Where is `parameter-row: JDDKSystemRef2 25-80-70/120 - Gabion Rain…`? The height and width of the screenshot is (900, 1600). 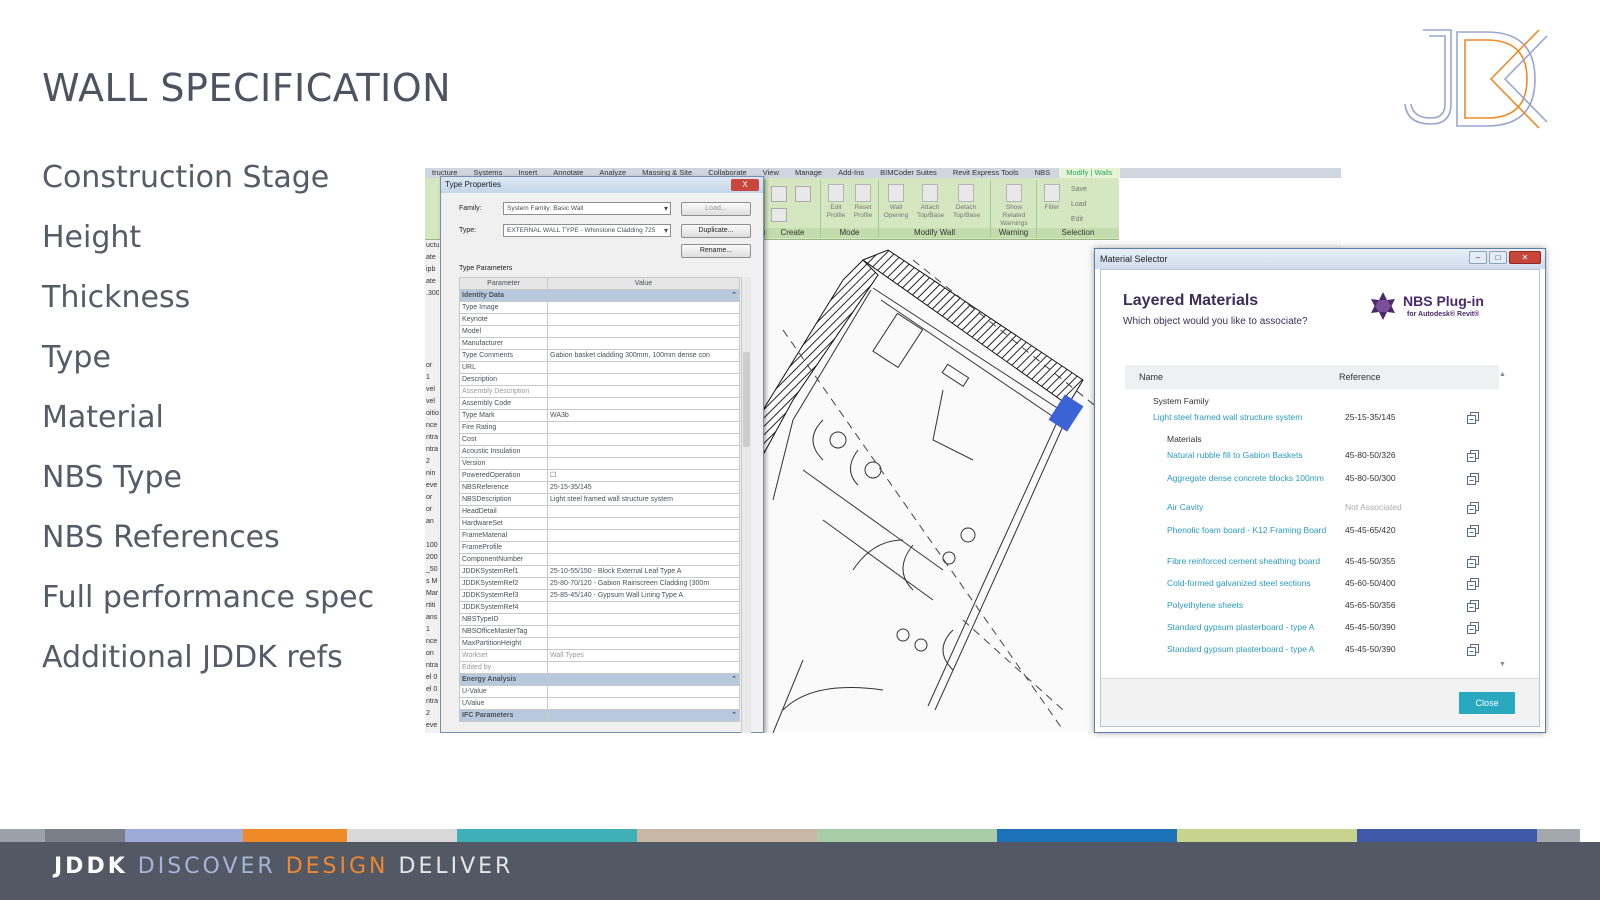
parameter-row: JDDKSystemRef2 25-80-70/120 - Gabion Rain… is located at coordinates (599, 583).